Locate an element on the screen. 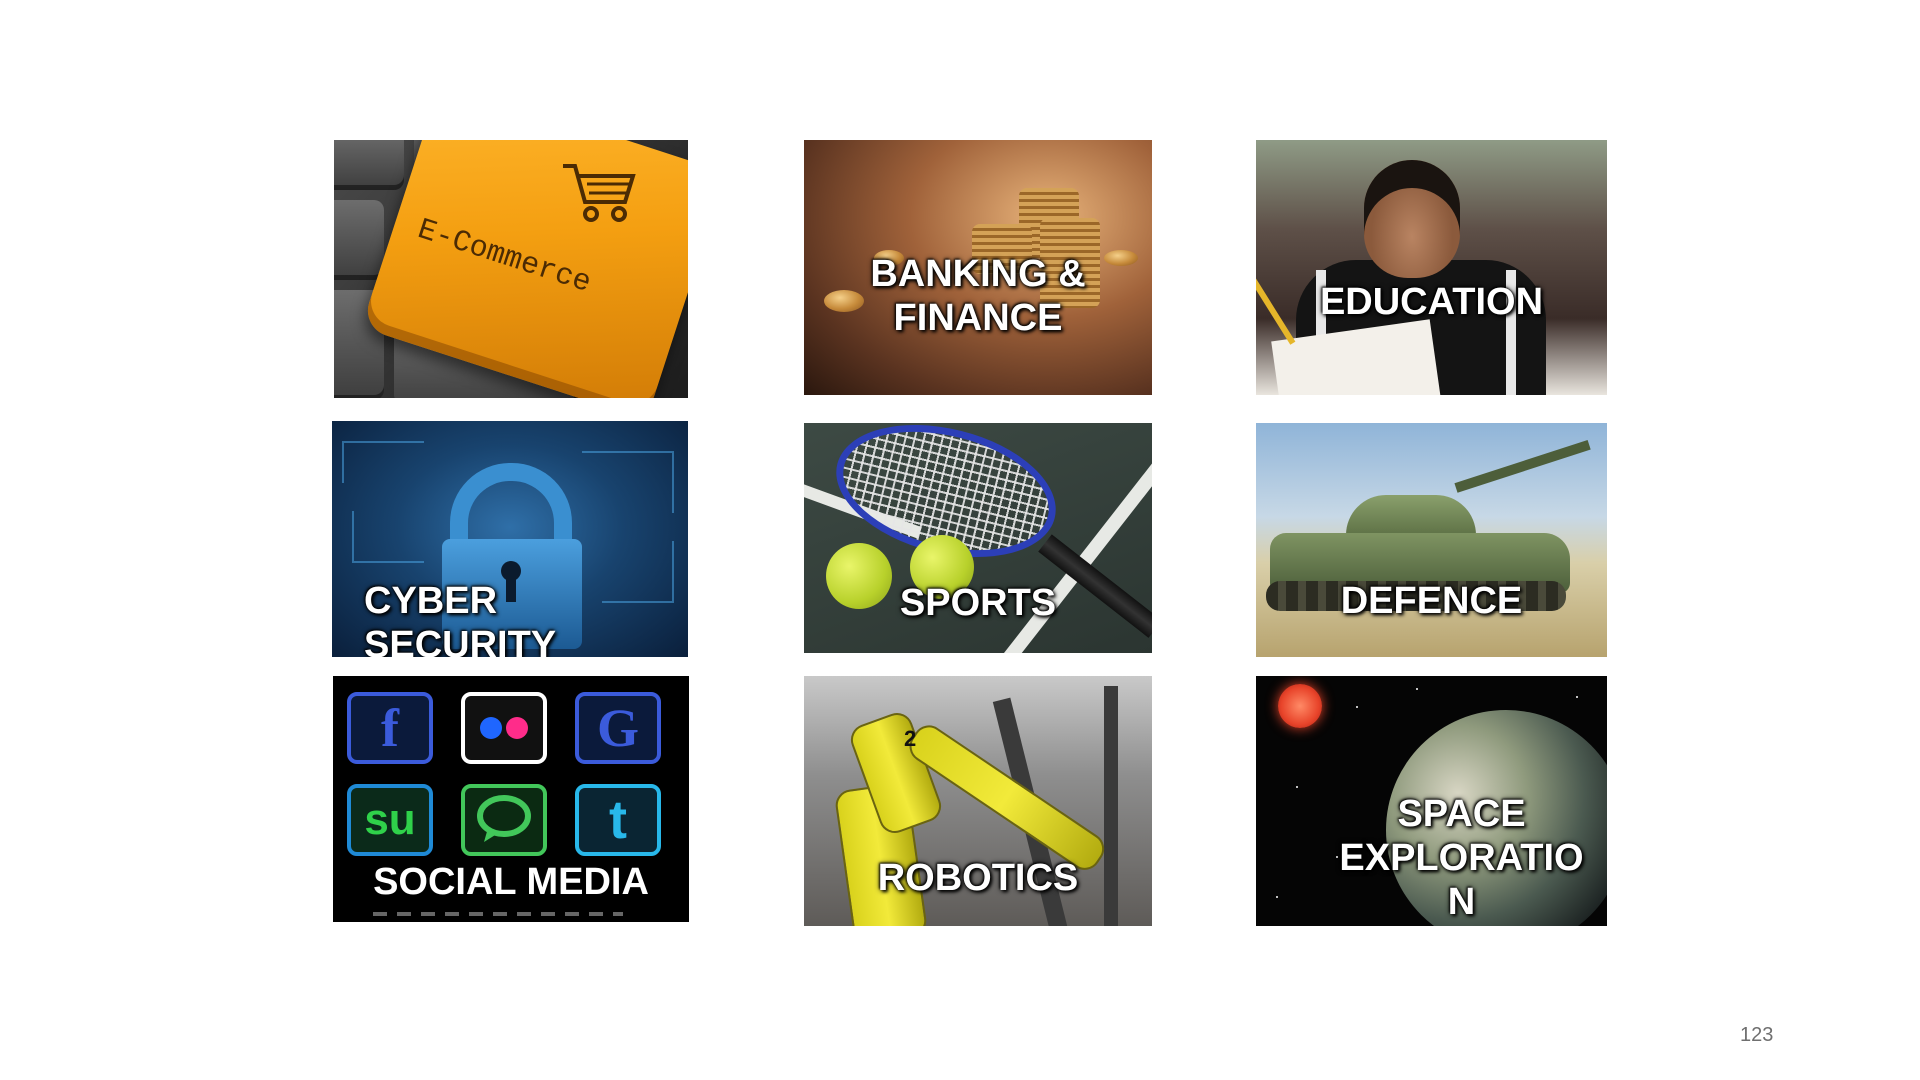 Image resolution: width=1920 pixels, height=1080 pixels. student-head is located at coordinates (1412, 219).